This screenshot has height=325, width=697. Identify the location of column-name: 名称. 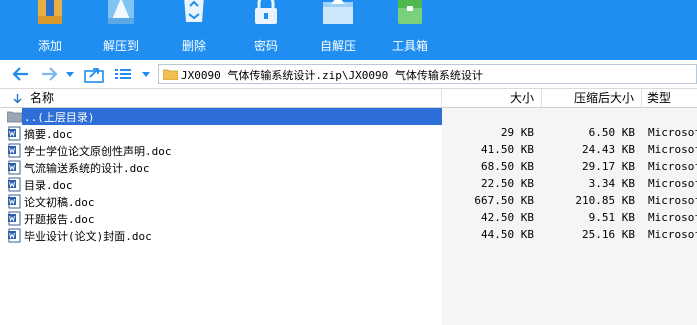
(221, 98).